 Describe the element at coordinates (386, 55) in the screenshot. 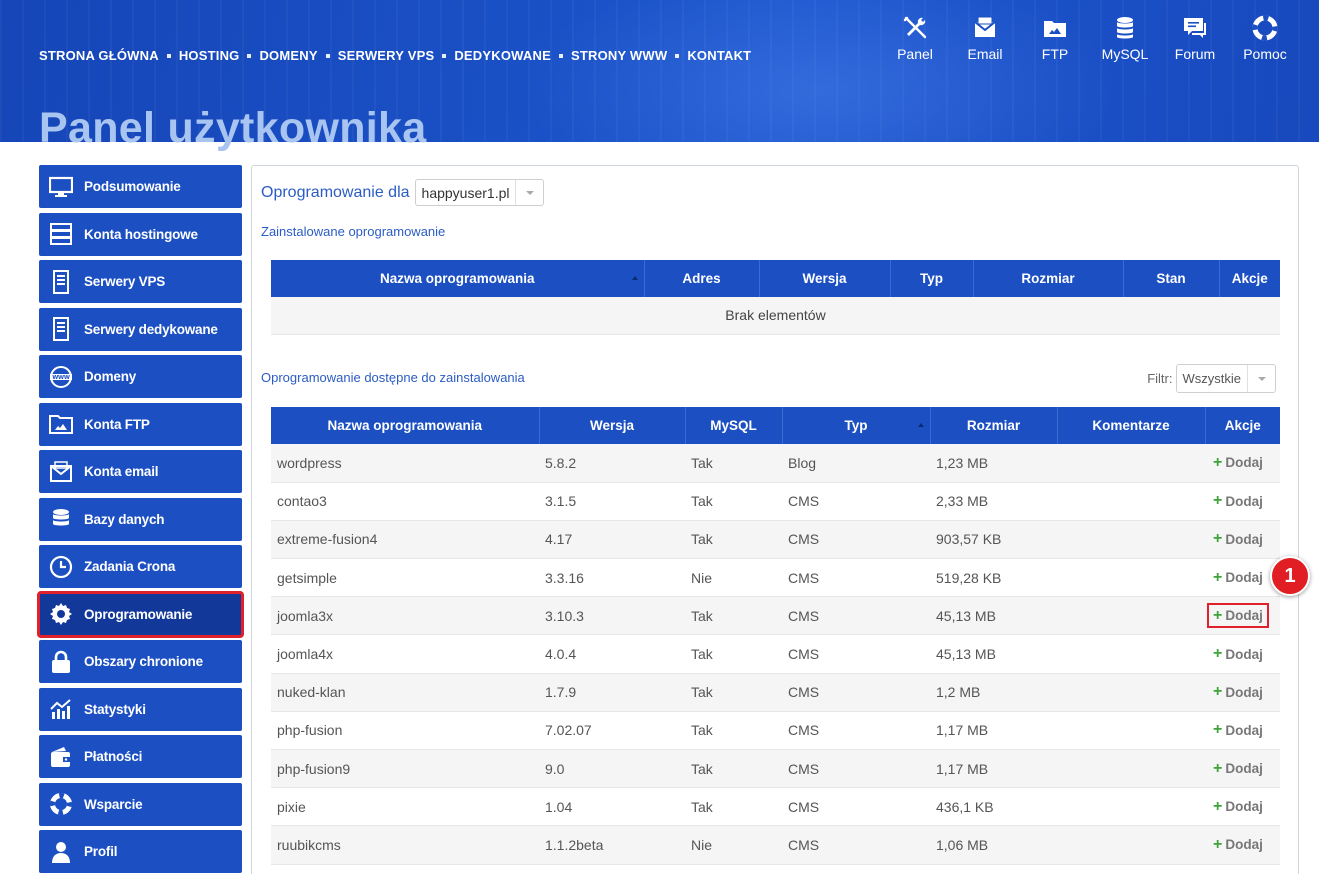

I see `nav-link-vps: SERWERY VPS` at that location.